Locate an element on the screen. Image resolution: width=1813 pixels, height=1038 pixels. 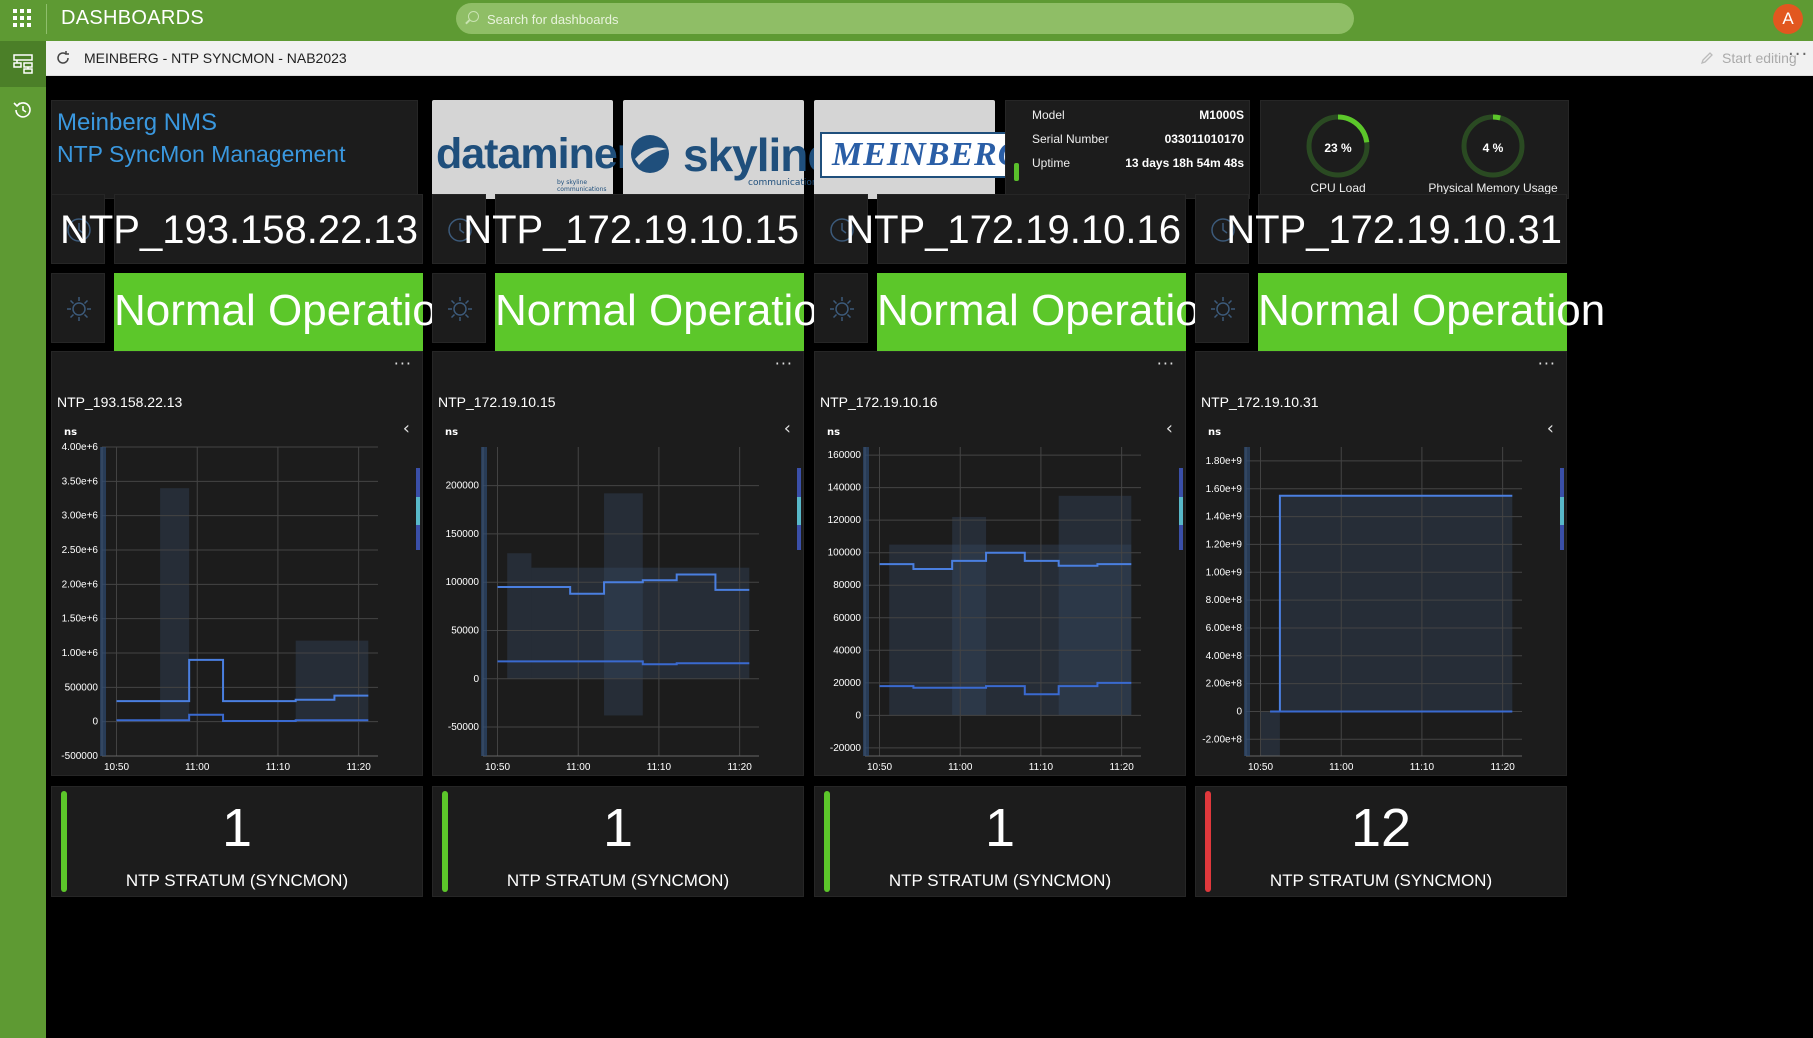
ntp-node-name: NTP_193.158.22.13 is located at coordinates (238, 230).